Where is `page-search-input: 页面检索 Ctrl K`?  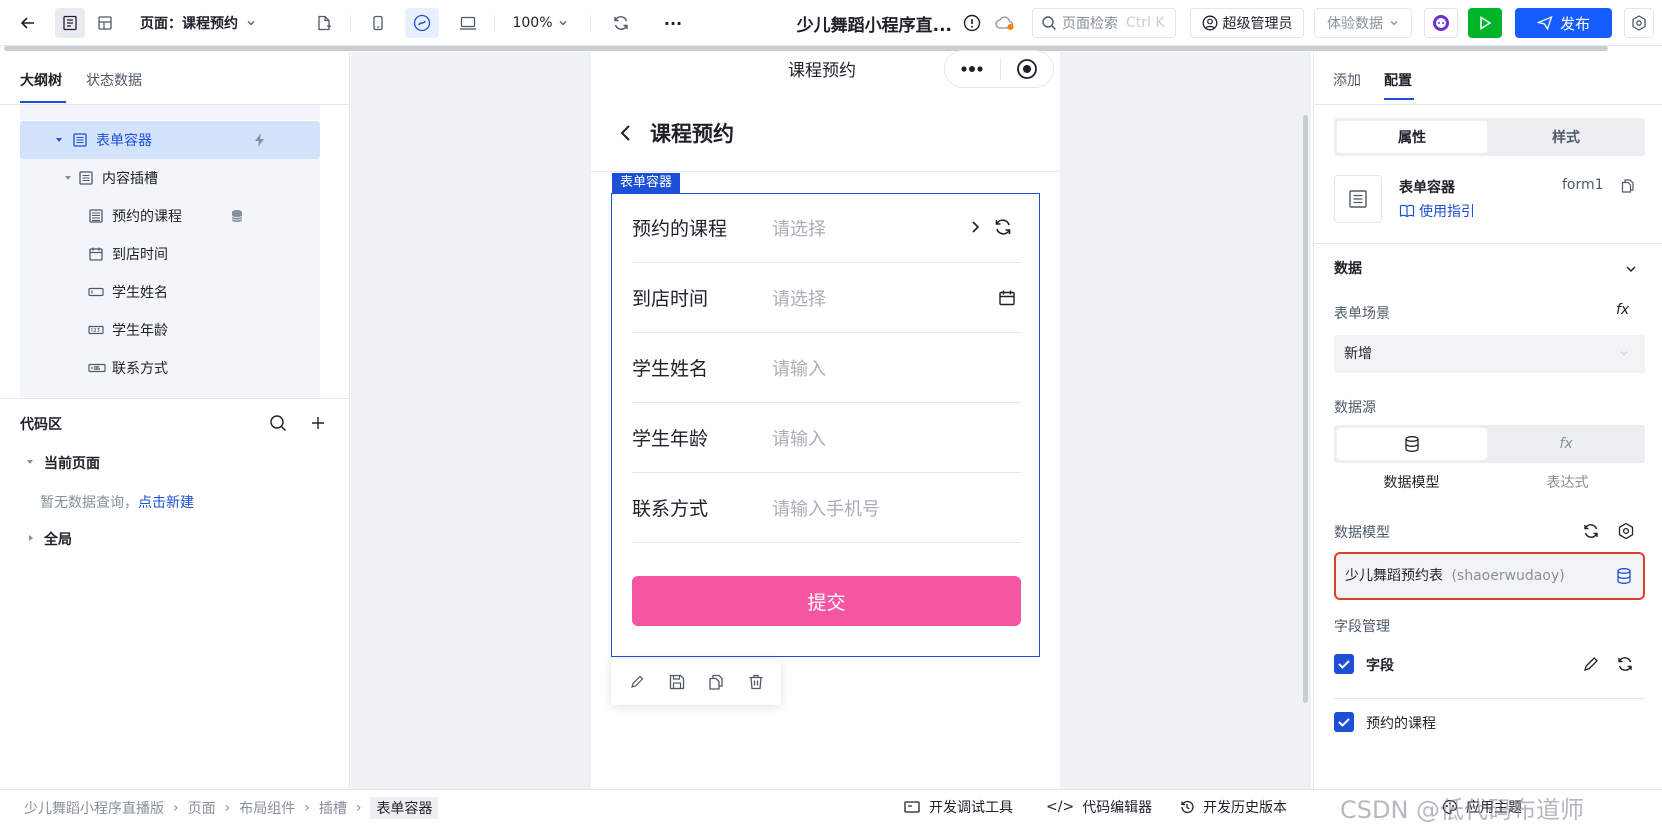 page-search-input: 页面检索 Ctrl K is located at coordinates (1104, 23).